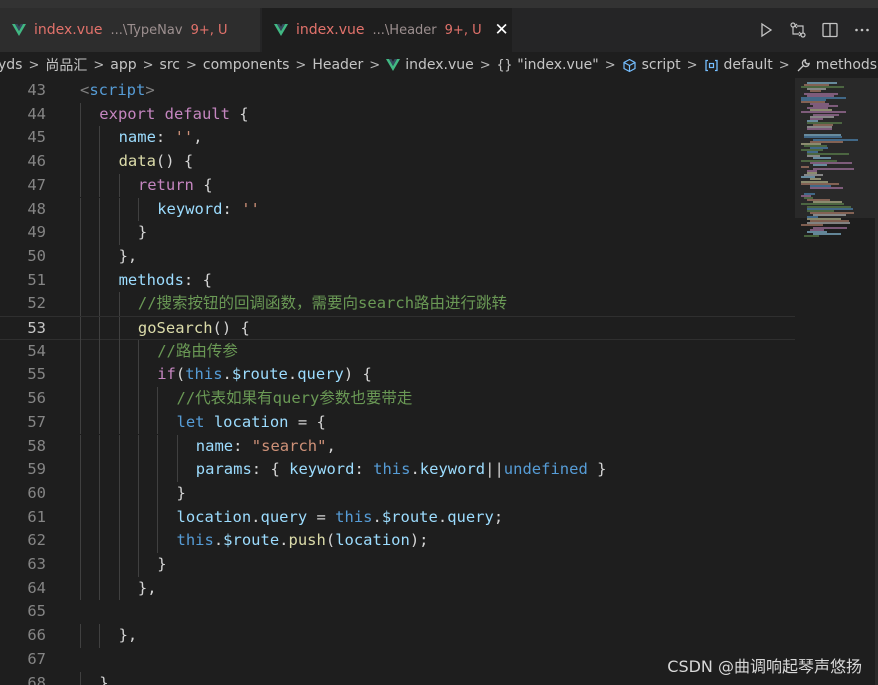 This screenshot has height=685, width=878. Describe the element at coordinates (181, 65) in the screenshot. I see `breadcrumb-item: src >` at that location.